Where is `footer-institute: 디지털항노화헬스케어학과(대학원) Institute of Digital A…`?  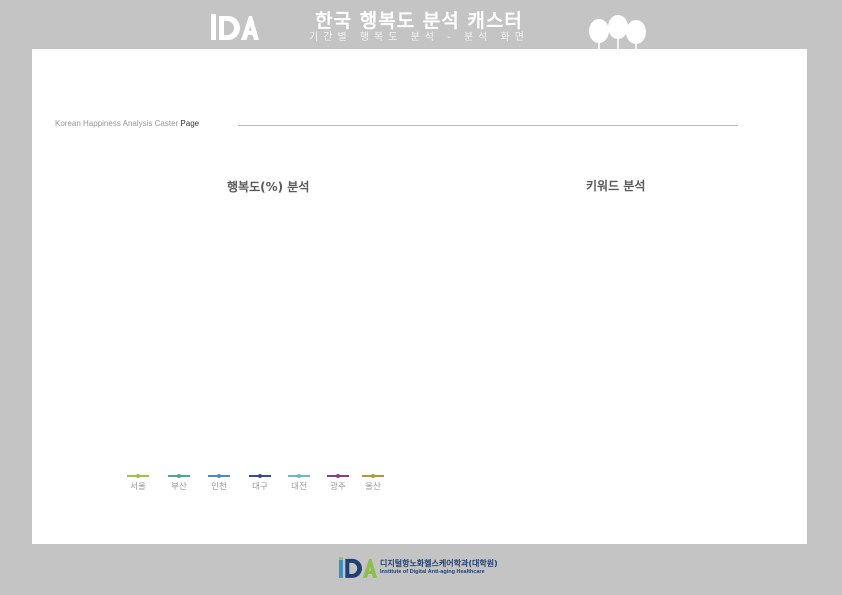 footer-institute: 디지털항노화헬스케어학과(대학원) Institute of Digital A… is located at coordinates (439, 568).